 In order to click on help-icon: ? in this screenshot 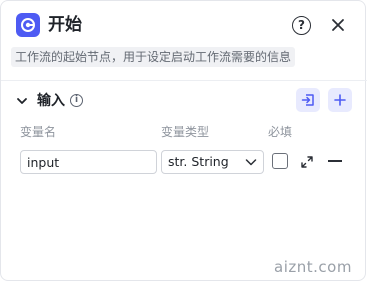, I will do `click(301, 25)`.